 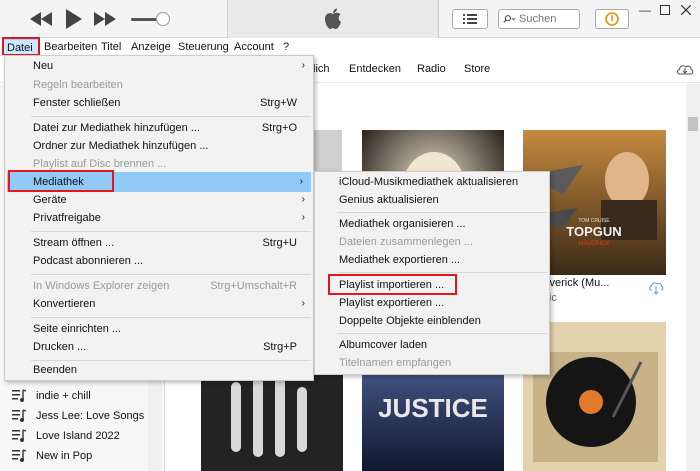 I want to click on menu-item-shortcut: Strg+W, so click(x=278, y=103).